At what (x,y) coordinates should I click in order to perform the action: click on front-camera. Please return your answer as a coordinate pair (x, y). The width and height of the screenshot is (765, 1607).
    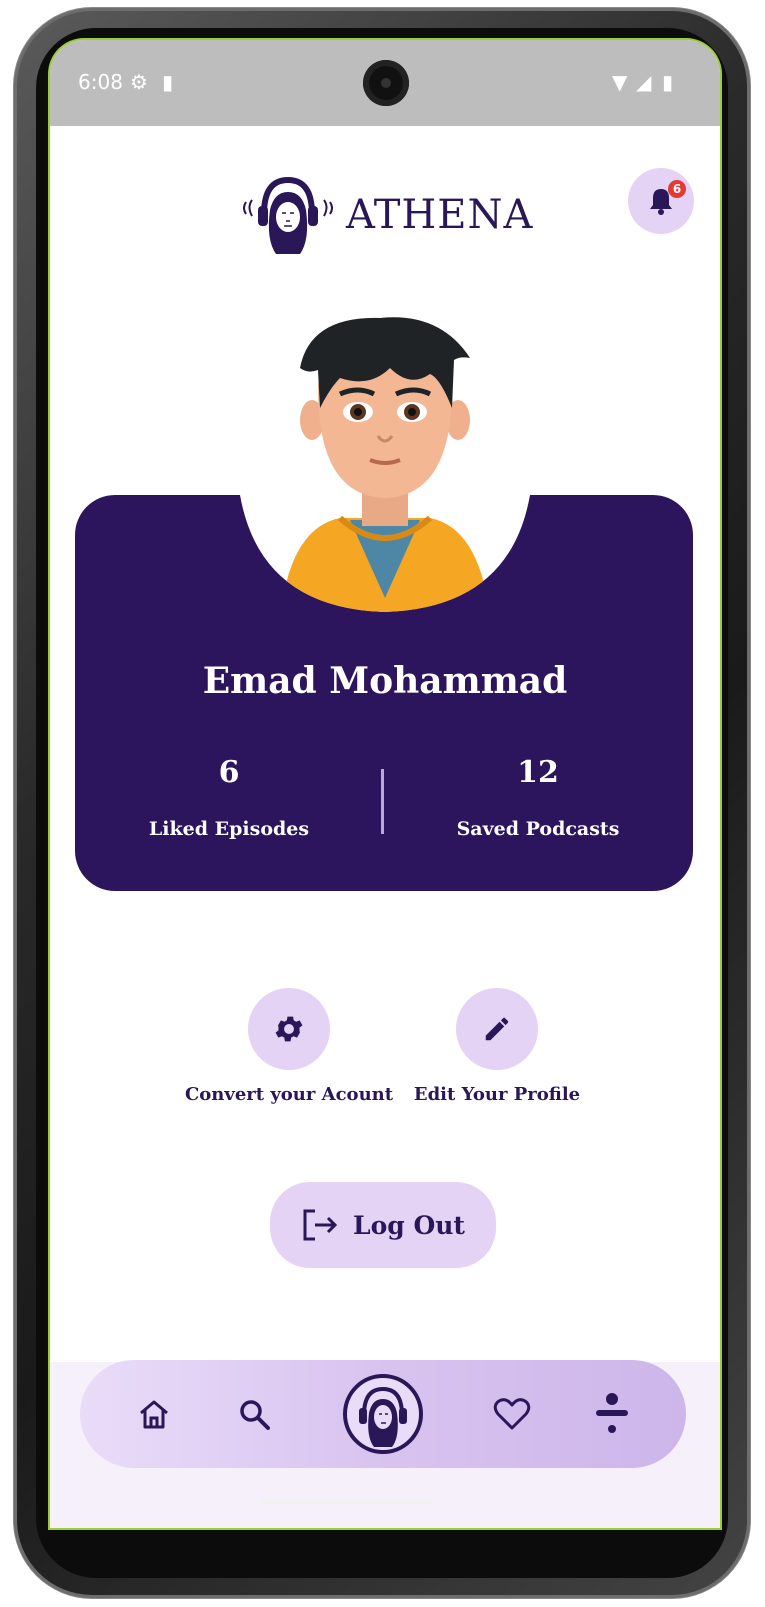
    Looking at the image, I should click on (386, 83).